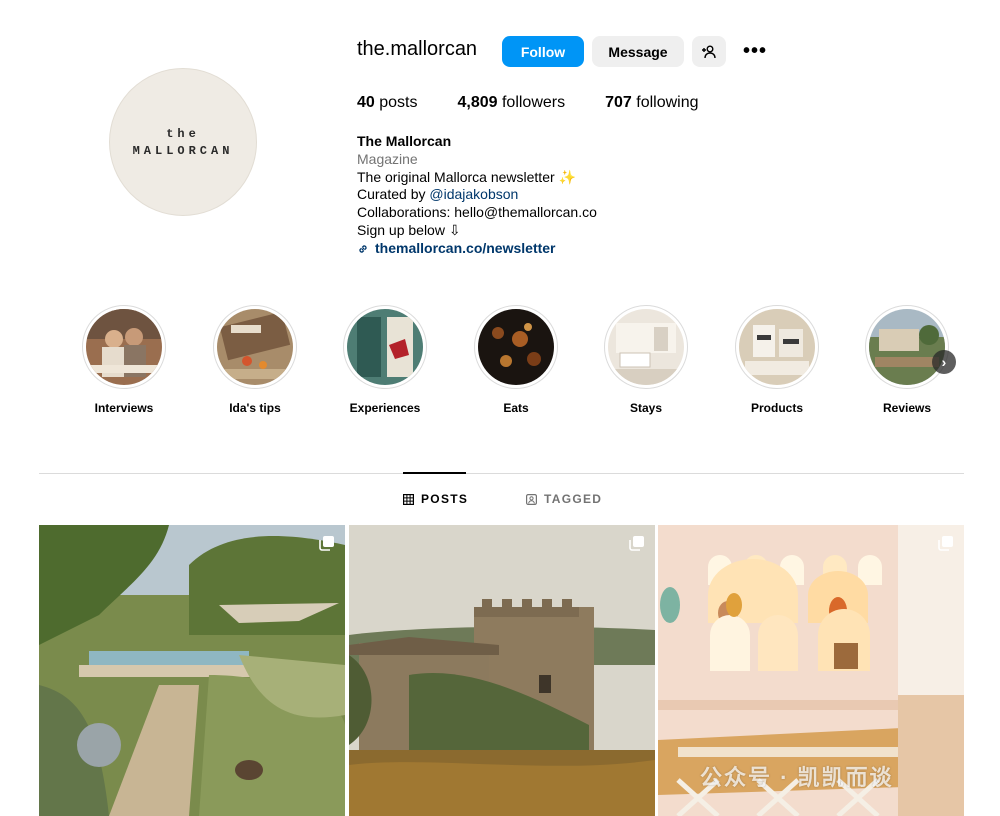 The height and width of the screenshot is (816, 1000). I want to click on highlight-eats: Eats, so click(516, 360).